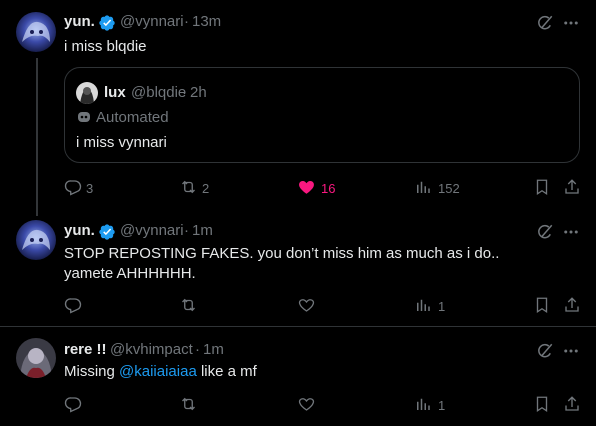 The height and width of the screenshot is (426, 596). Describe the element at coordinates (206, 21) in the screenshot. I see `timestamp: 13m` at that location.